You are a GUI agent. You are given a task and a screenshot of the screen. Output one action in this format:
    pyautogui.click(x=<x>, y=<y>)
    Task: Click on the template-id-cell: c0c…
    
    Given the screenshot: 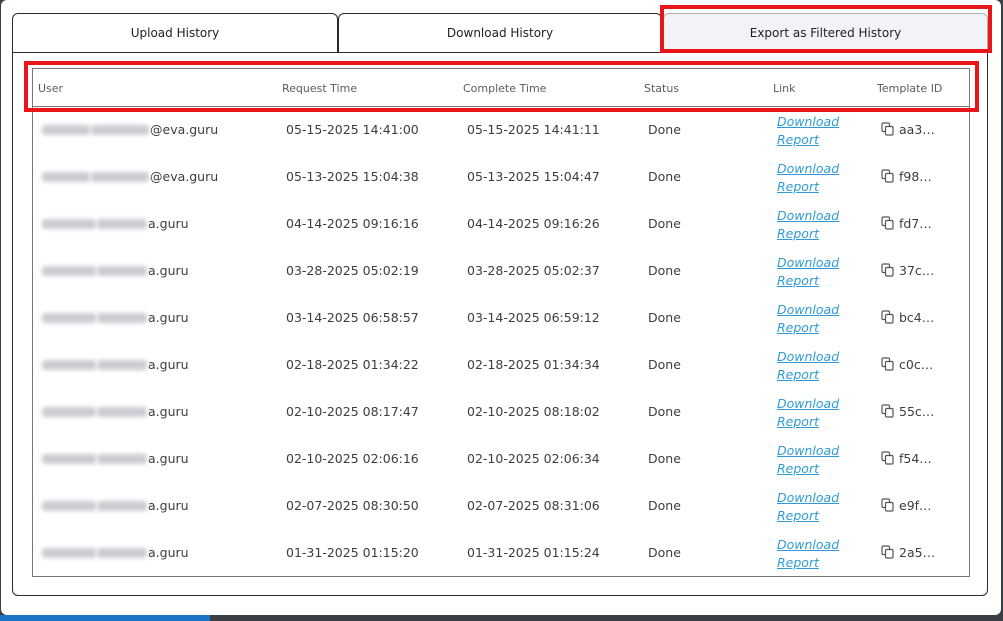 What is the action you would take?
    pyautogui.click(x=907, y=363)
    